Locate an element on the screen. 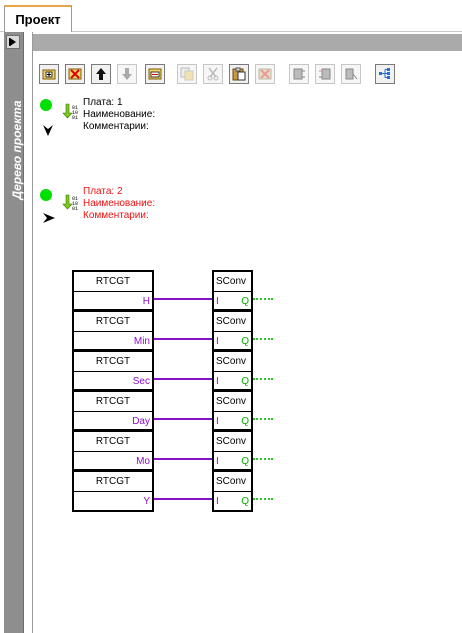 The image size is (462, 633). add-item-button is located at coordinates (49, 74).